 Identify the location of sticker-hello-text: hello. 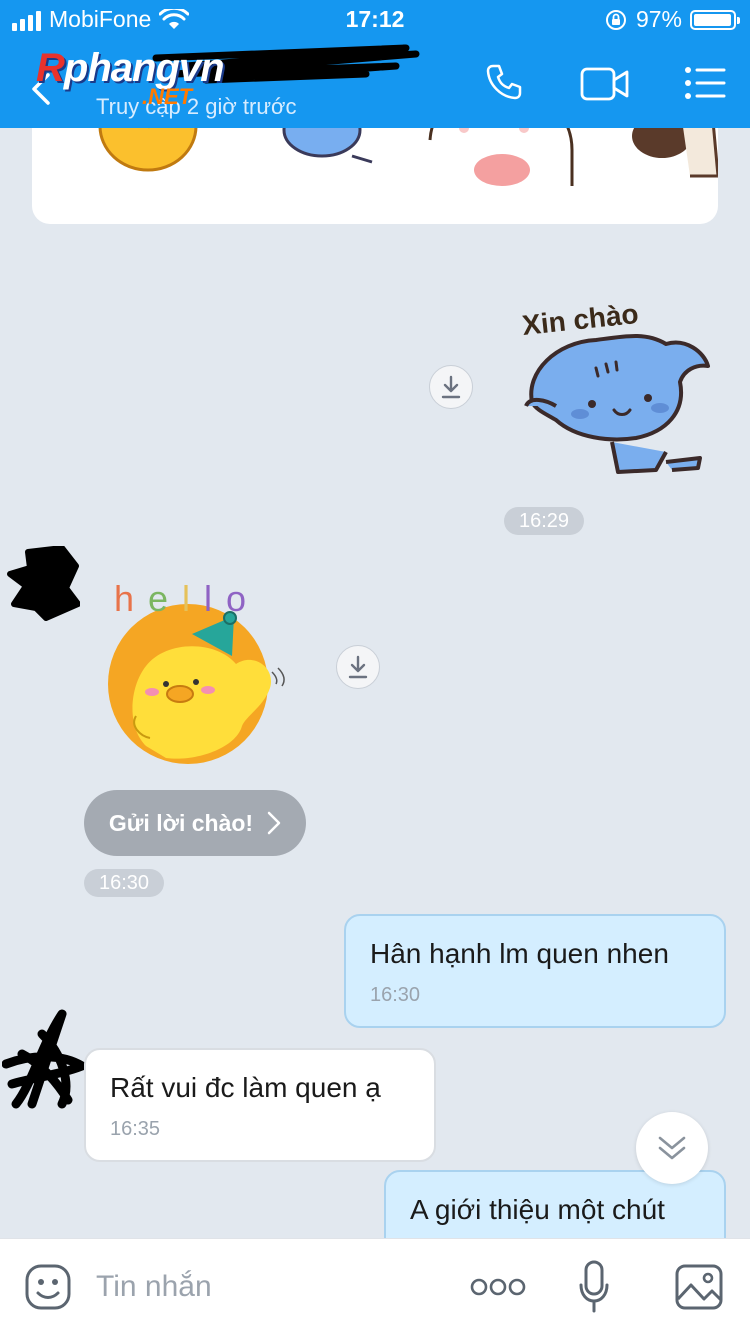
(187, 598).